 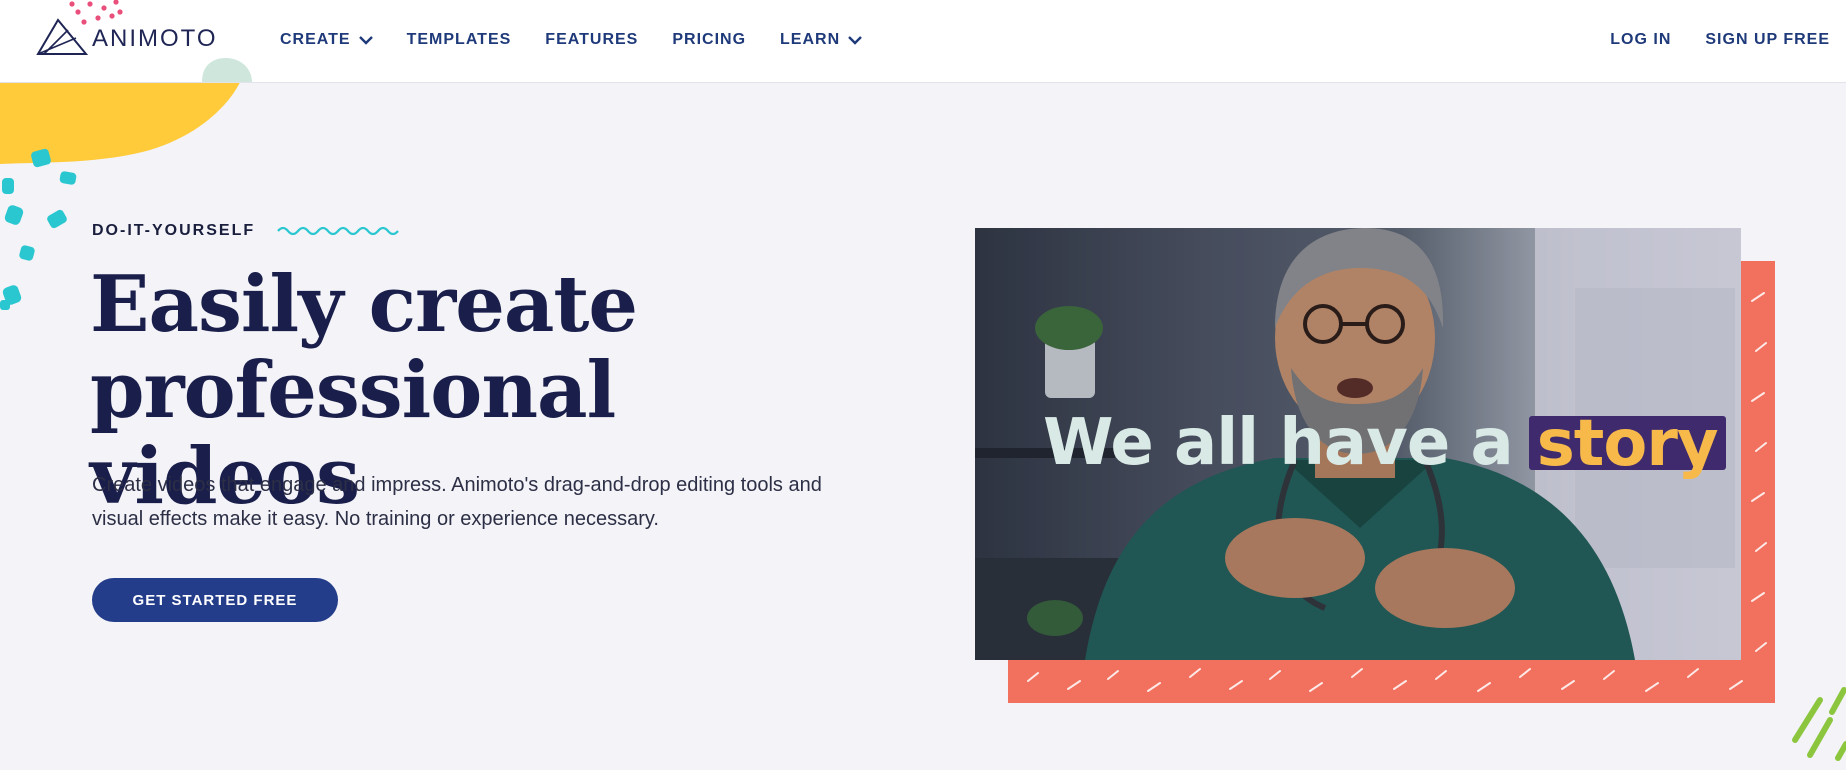 What do you see at coordinates (62, 36) in the screenshot?
I see `animoto-logo-icon` at bounding box center [62, 36].